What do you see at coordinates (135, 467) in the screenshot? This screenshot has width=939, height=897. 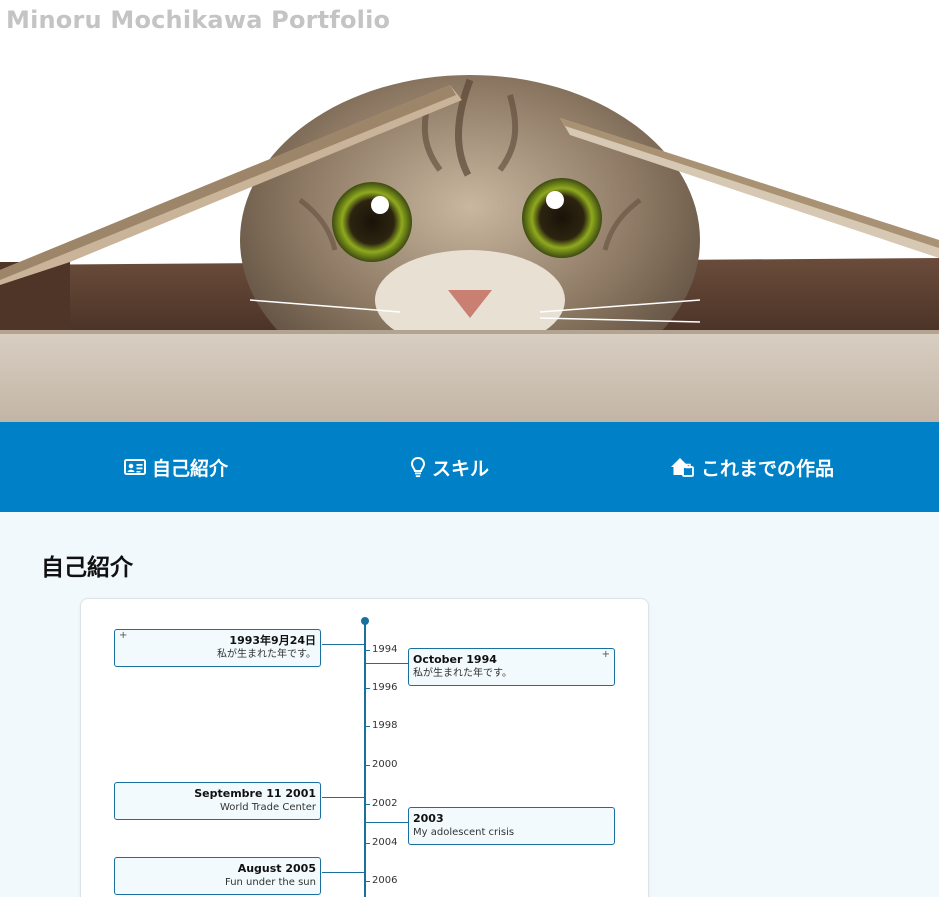 I see `id-card-icon` at bounding box center [135, 467].